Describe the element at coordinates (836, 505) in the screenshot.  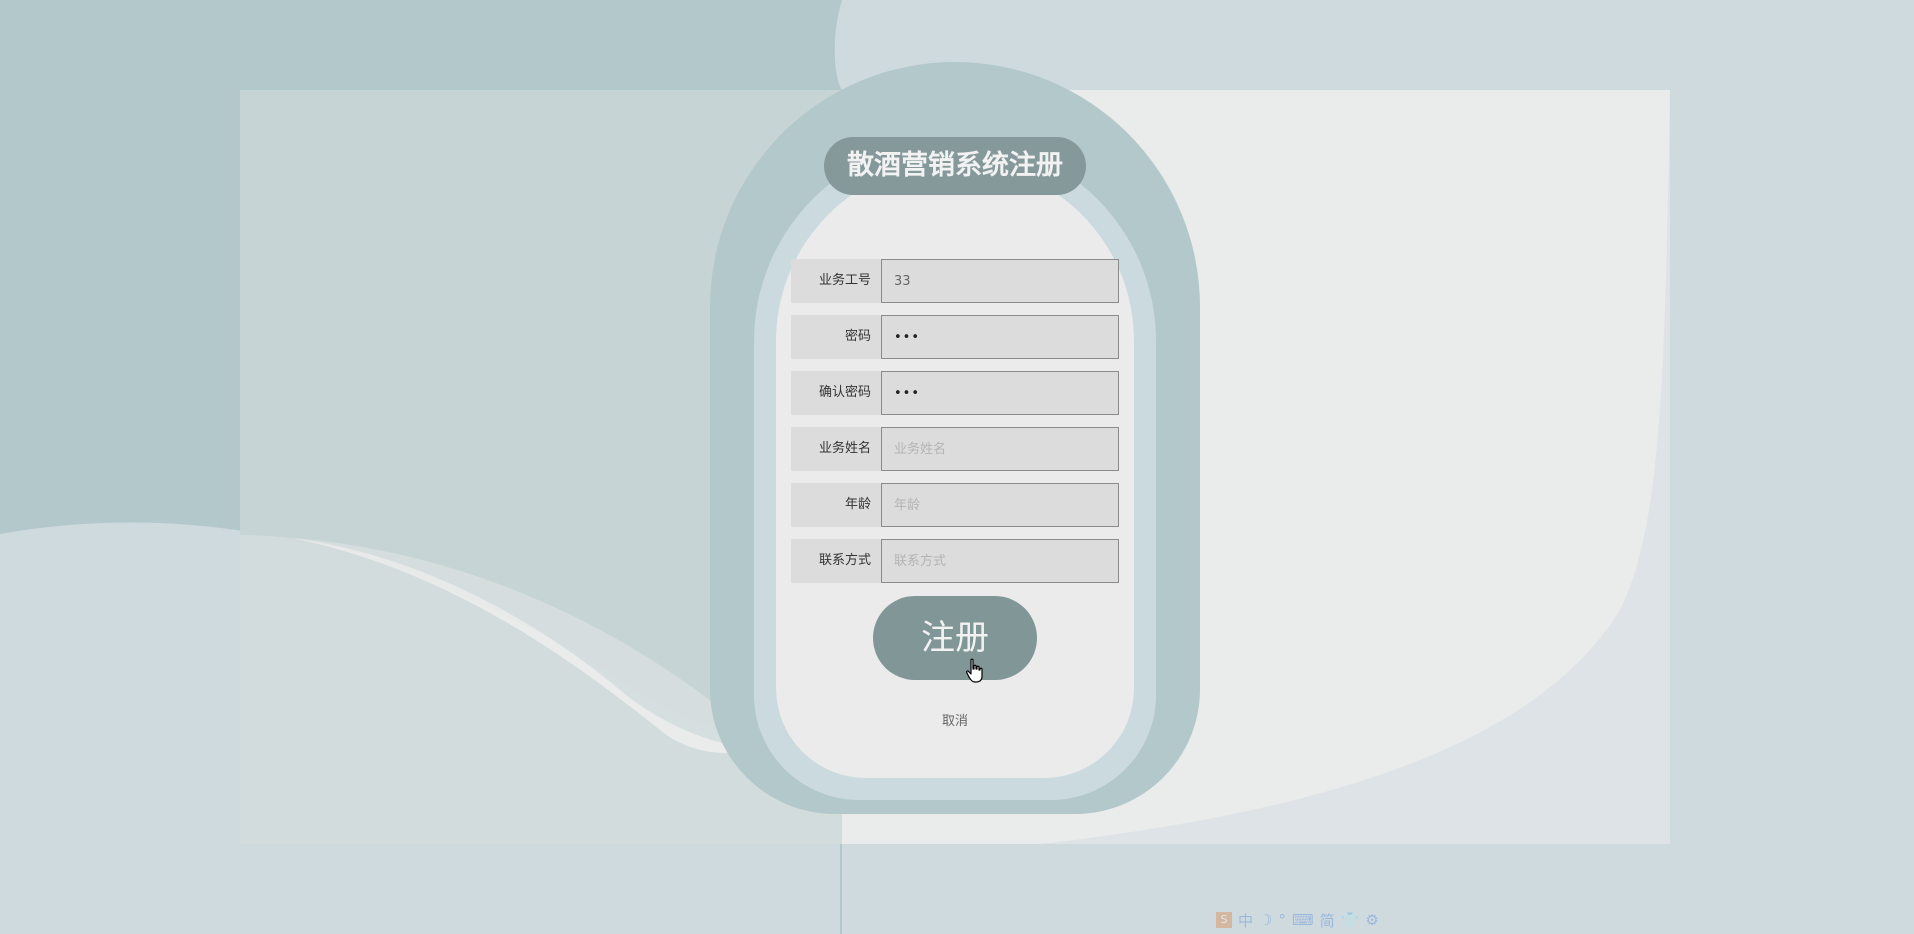
I see `age-label: 年龄` at that location.